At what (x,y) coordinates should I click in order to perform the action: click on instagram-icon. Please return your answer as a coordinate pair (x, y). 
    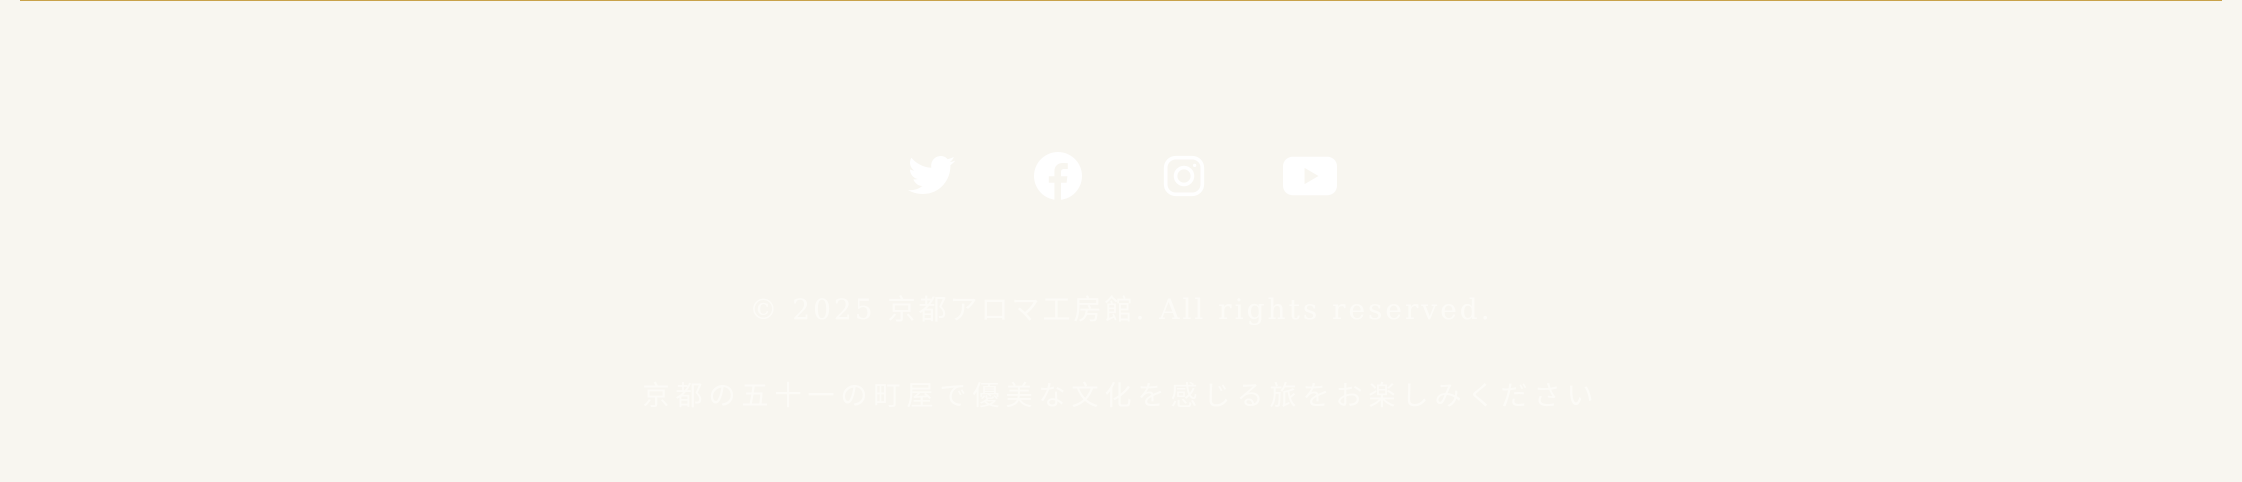
    Looking at the image, I should click on (1184, 176).